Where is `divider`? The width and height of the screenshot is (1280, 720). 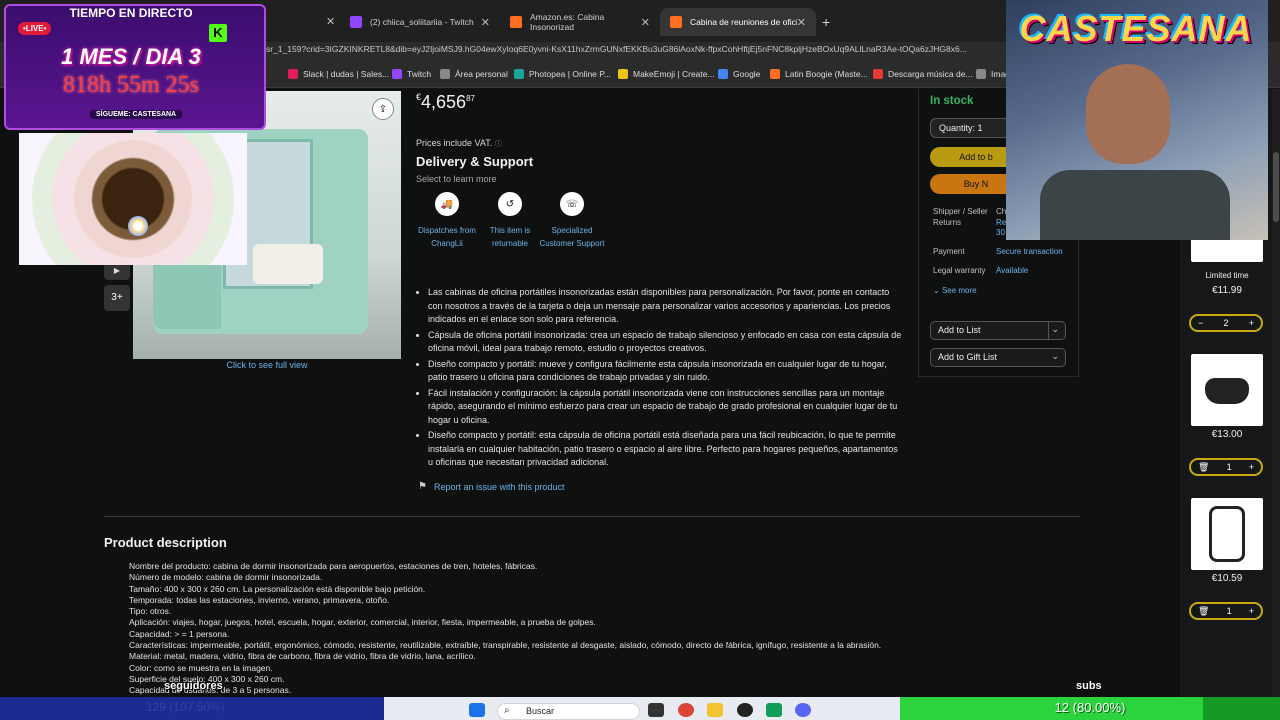 divider is located at coordinates (592, 516).